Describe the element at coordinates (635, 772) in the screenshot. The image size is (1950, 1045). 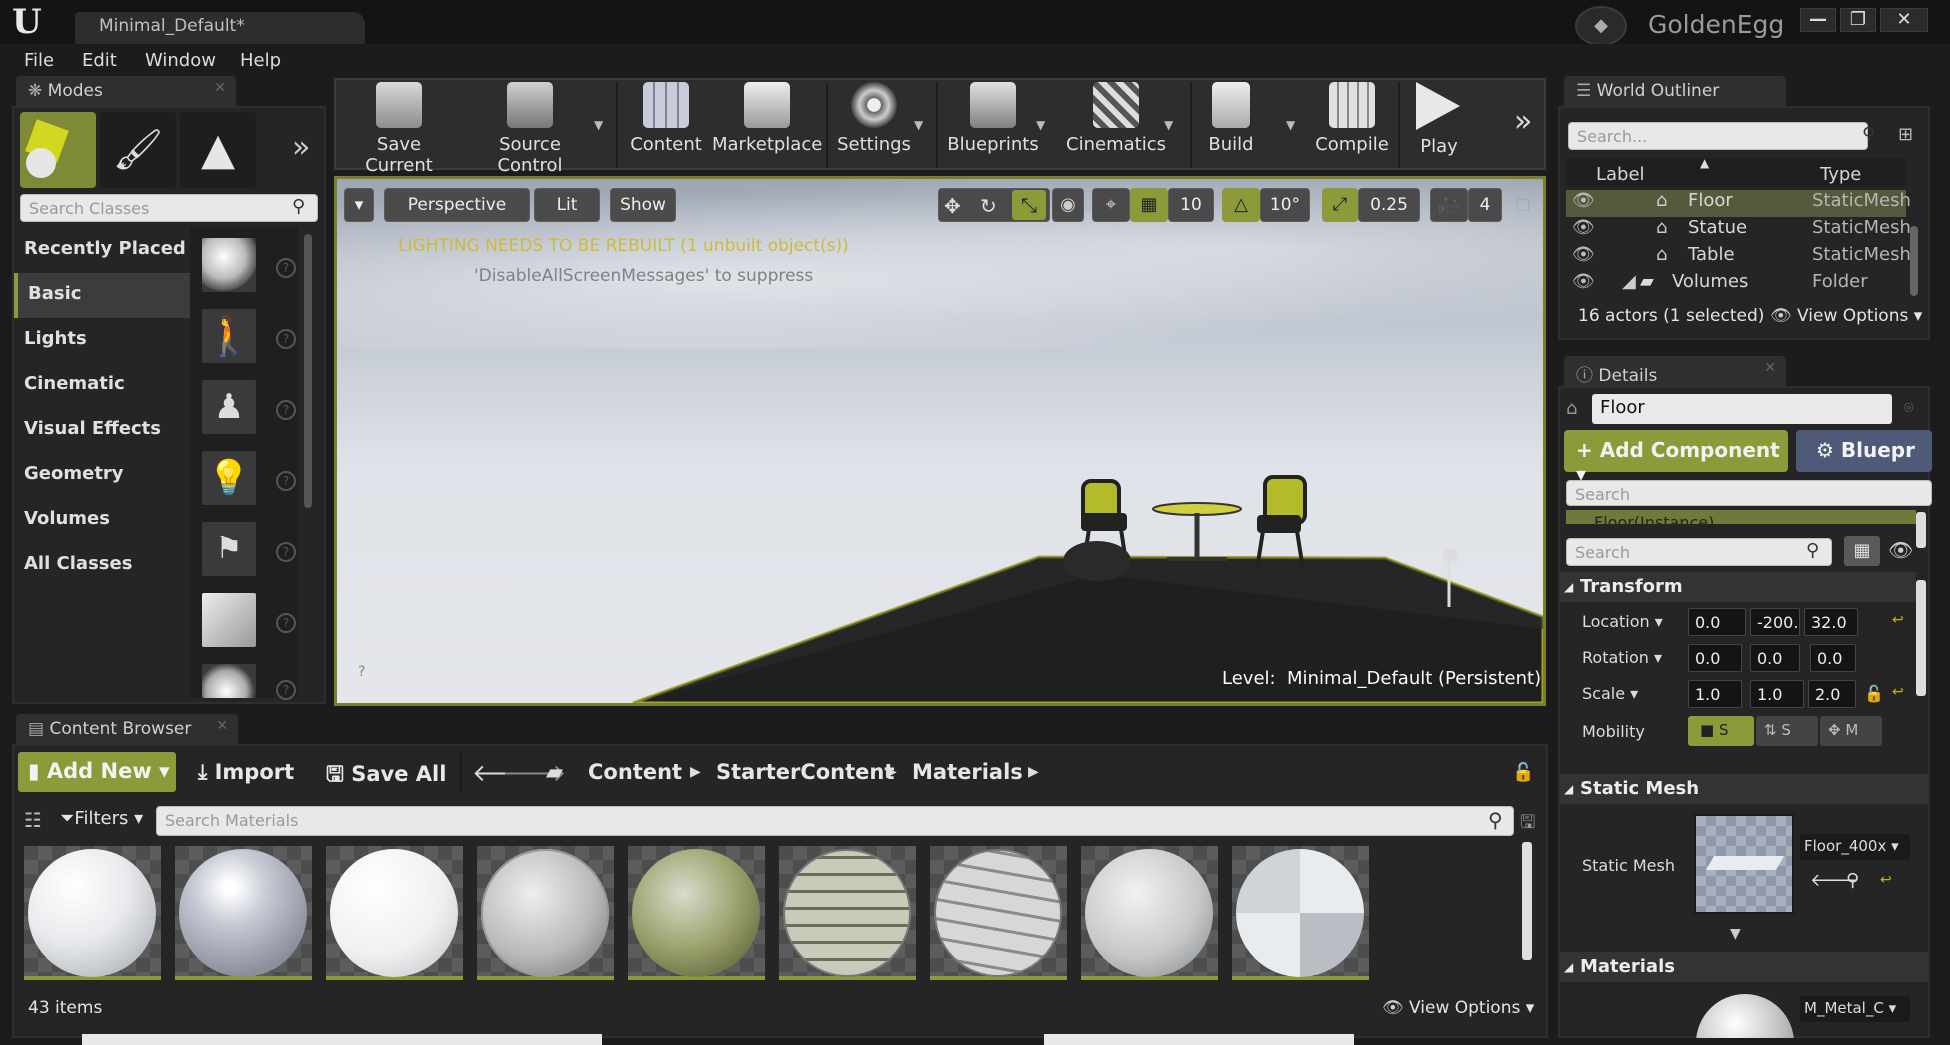
I see `breadcrumb-content: Content` at that location.